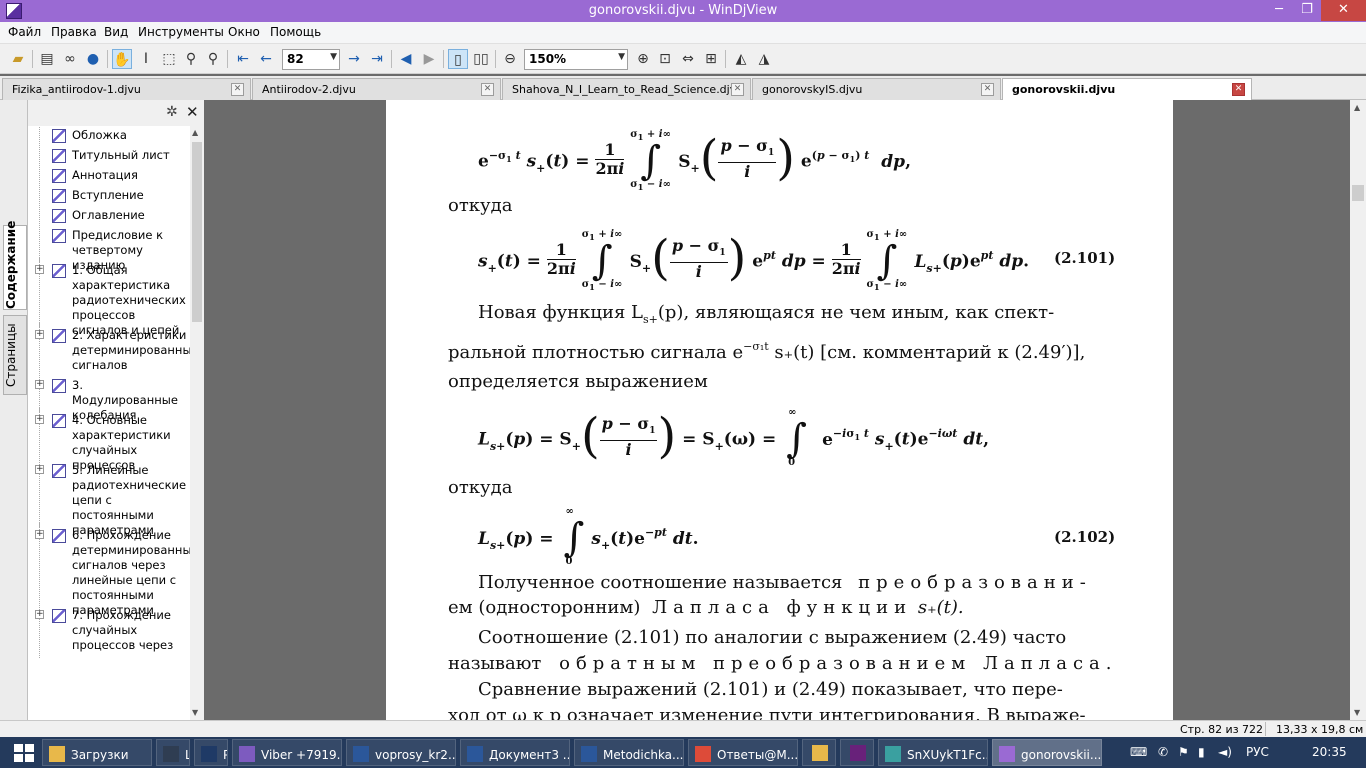 The image size is (1366, 768). What do you see at coordinates (406, 59) in the screenshot?
I see `back-icon: ◀` at bounding box center [406, 59].